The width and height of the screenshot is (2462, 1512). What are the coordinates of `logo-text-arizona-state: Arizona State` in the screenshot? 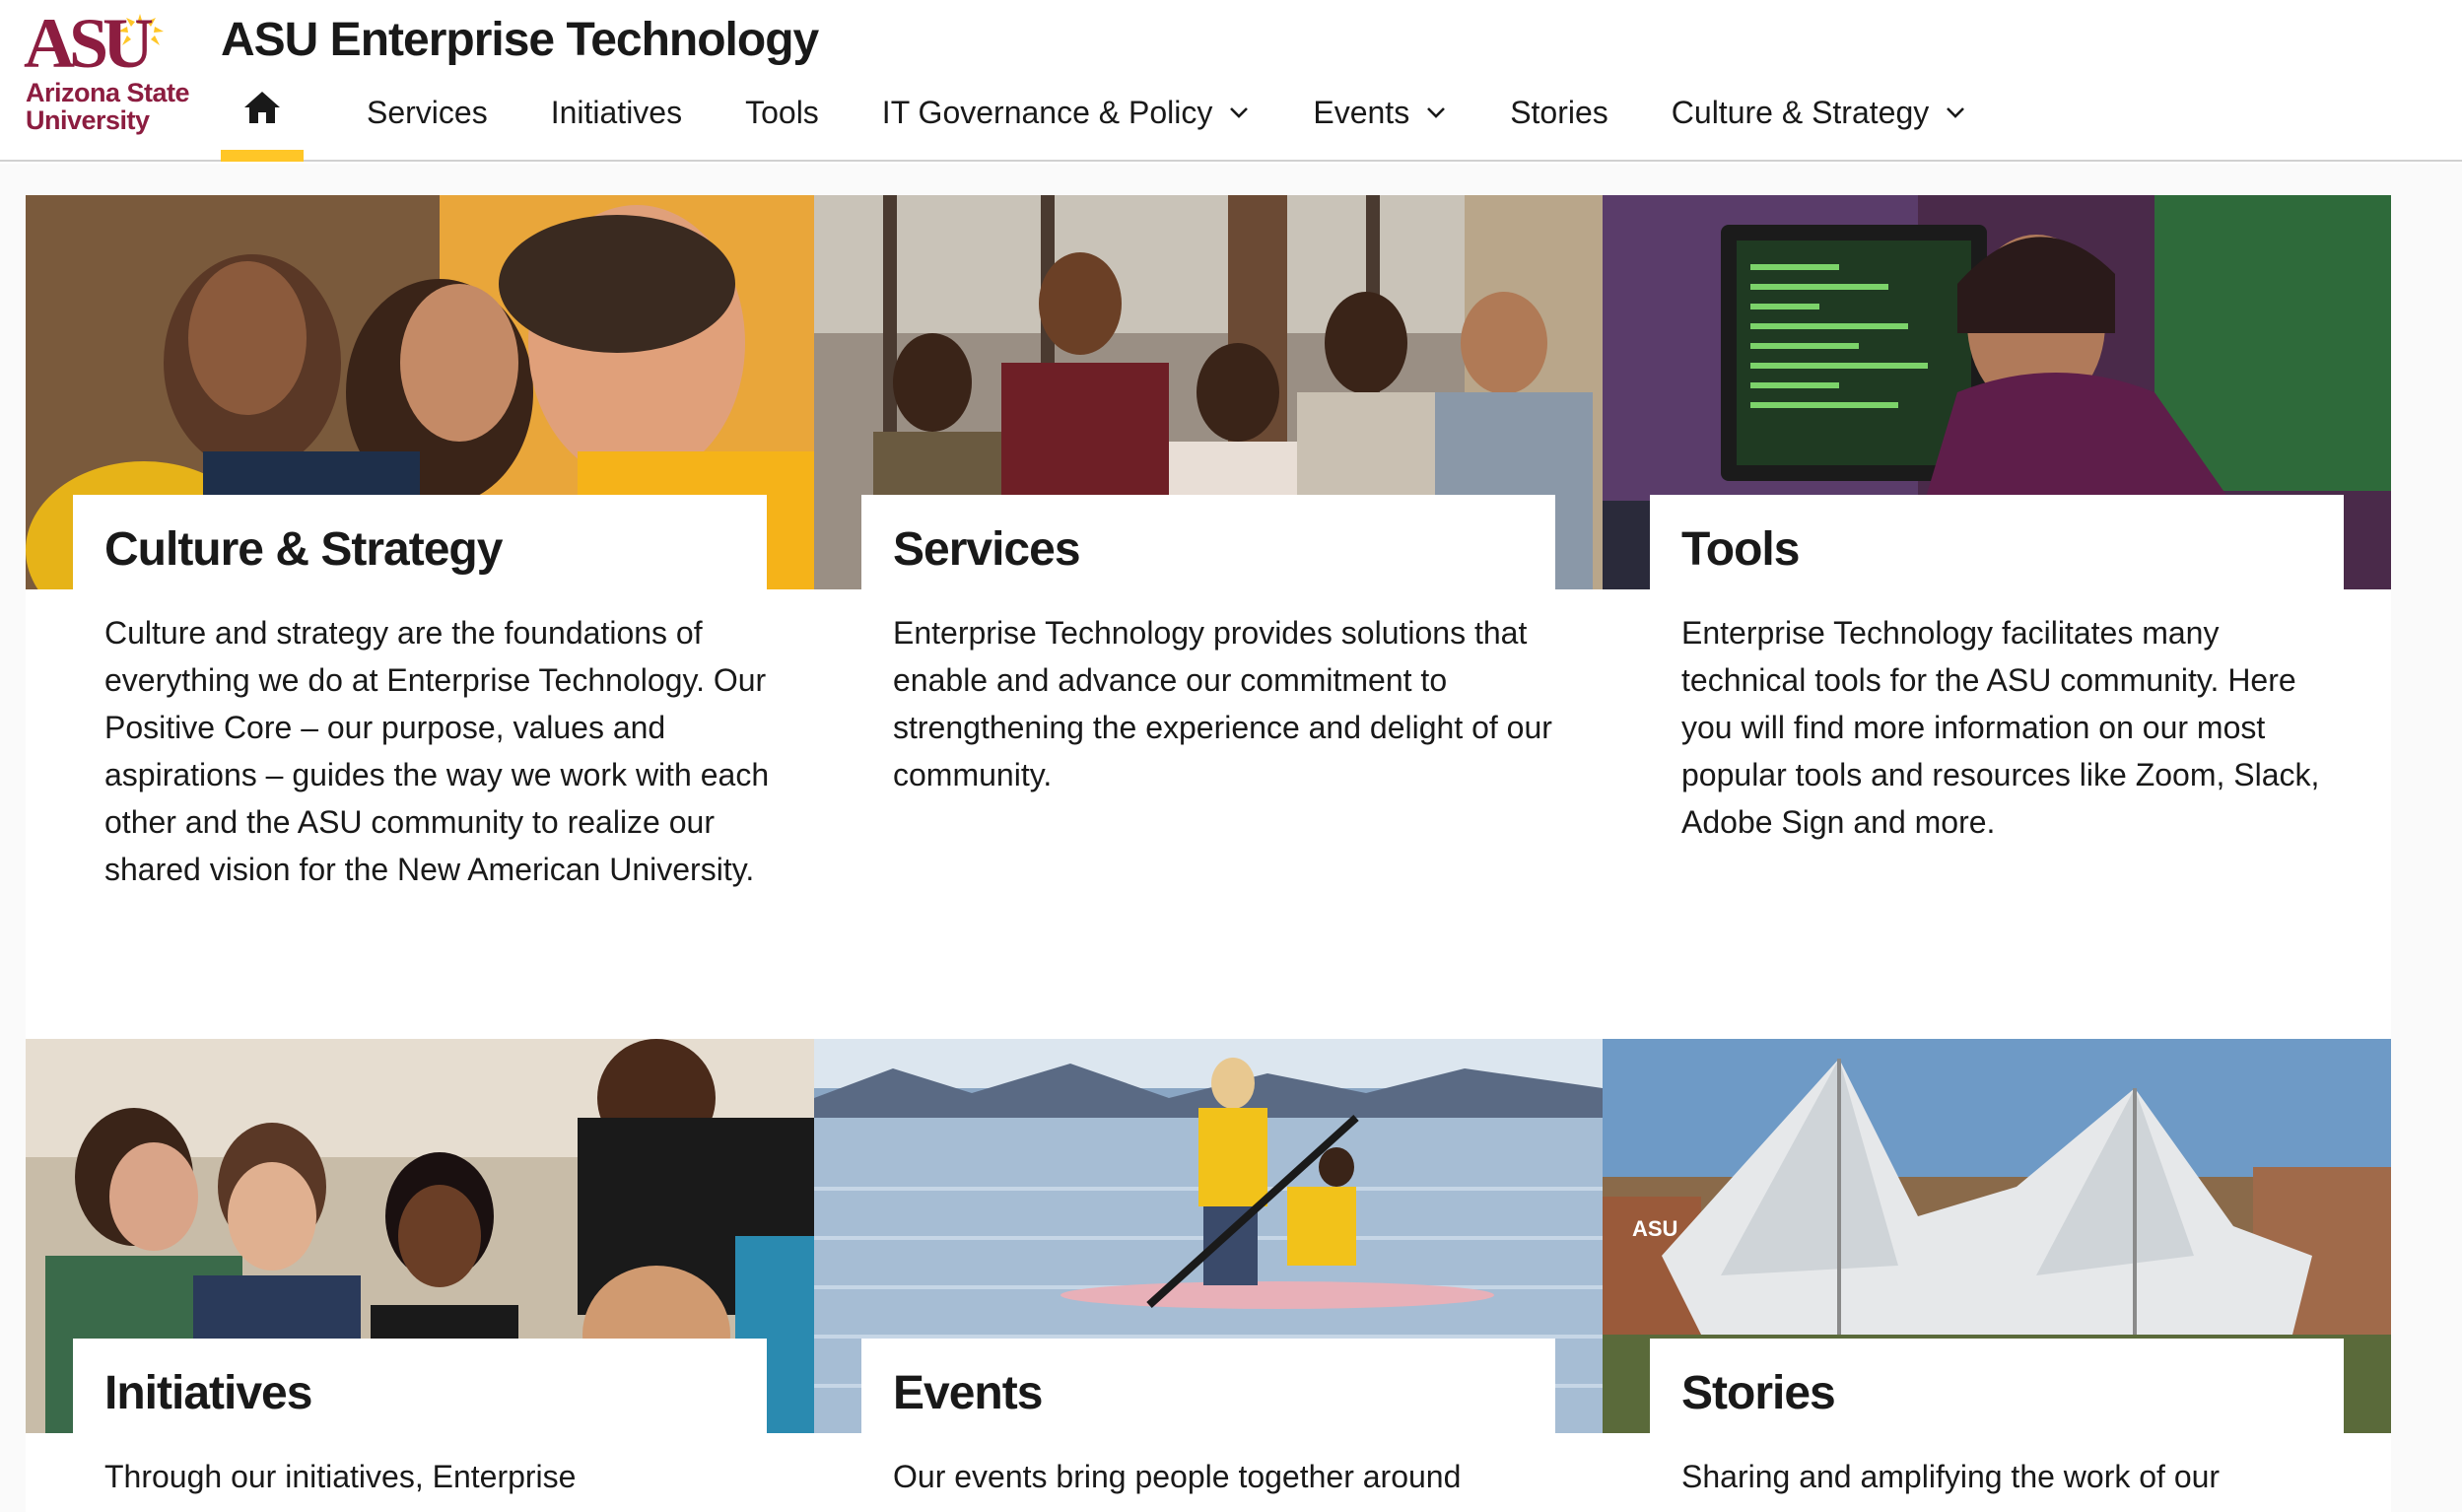 It's located at (108, 93).